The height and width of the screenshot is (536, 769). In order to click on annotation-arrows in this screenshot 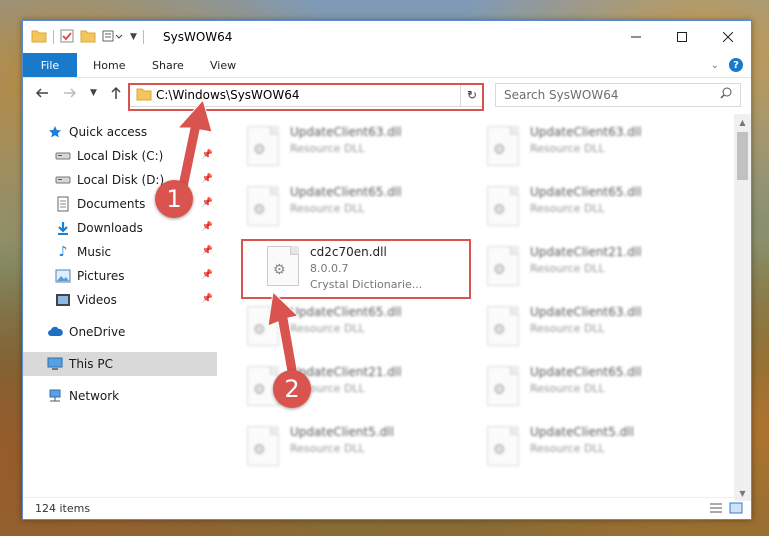, I will do `click(237, 238)`.